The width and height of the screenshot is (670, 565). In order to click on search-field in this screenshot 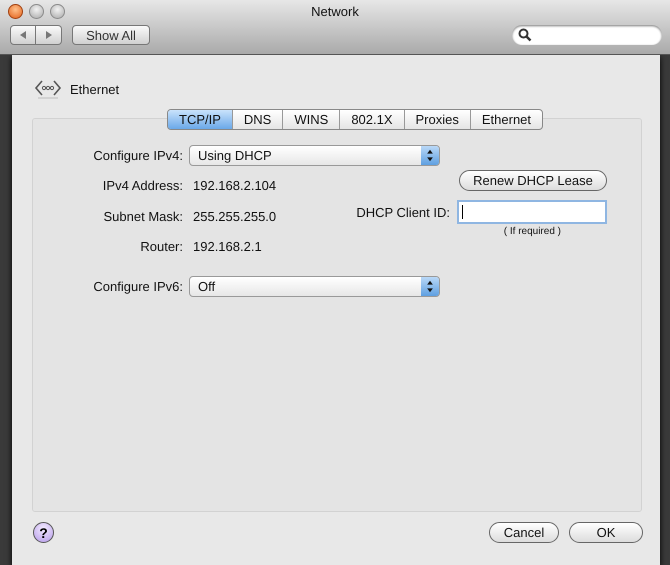, I will do `click(587, 35)`.